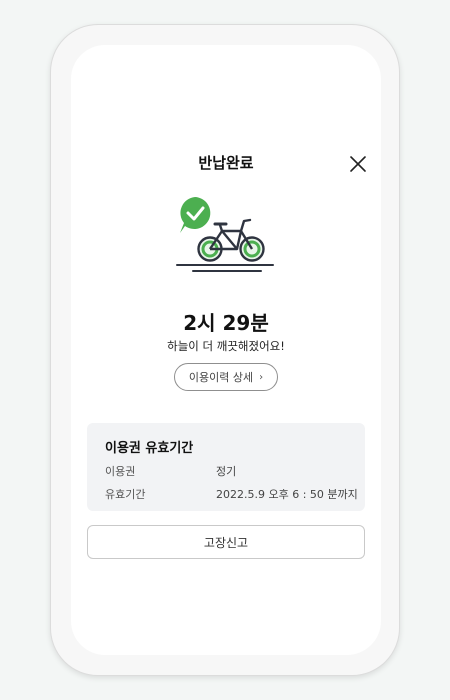 Image resolution: width=450 pixels, height=700 pixels. Describe the element at coordinates (149, 448) in the screenshot. I see `ticket-info-title: 이용권 유효기간` at that location.